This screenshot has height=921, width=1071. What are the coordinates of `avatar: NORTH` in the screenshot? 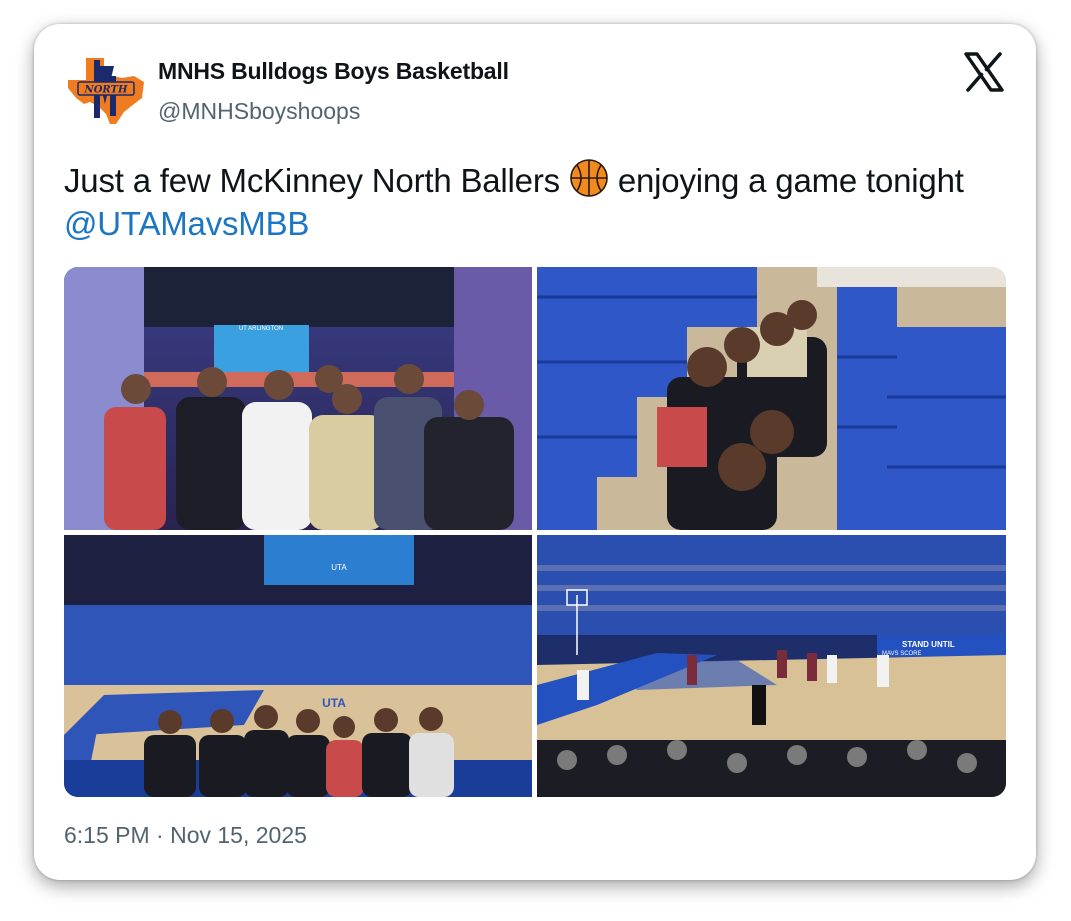 It's located at (105, 90).